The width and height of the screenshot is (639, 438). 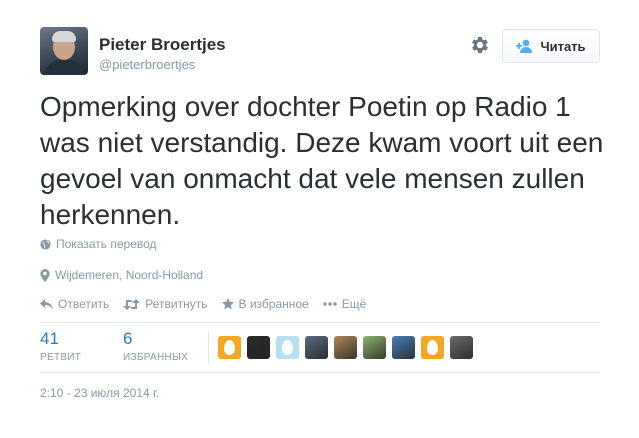 What do you see at coordinates (147, 64) in the screenshot?
I see `author-username: @pieterbroertjes` at bounding box center [147, 64].